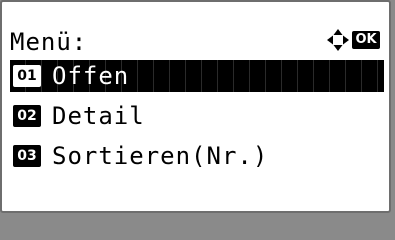 The height and width of the screenshot is (240, 395). What do you see at coordinates (49, 42) in the screenshot?
I see `page-title: Menü:` at bounding box center [49, 42].